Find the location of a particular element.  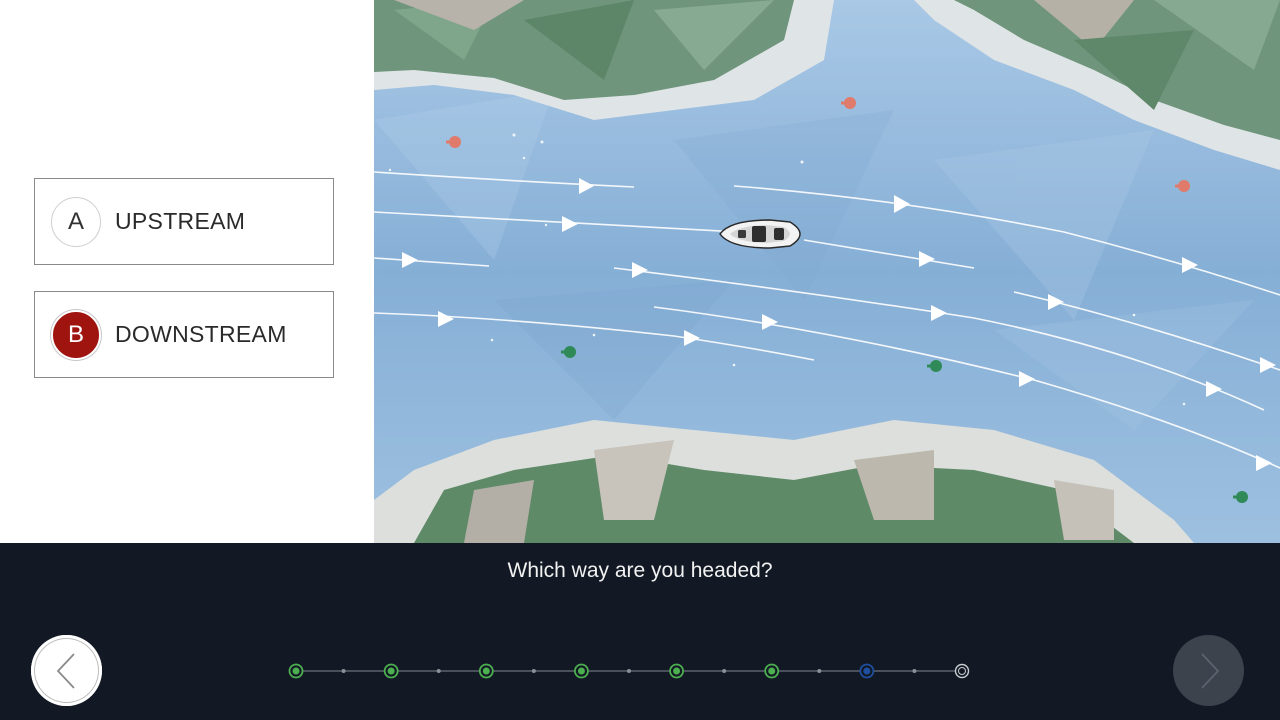

chevron-left-icon is located at coordinates (65, 670).